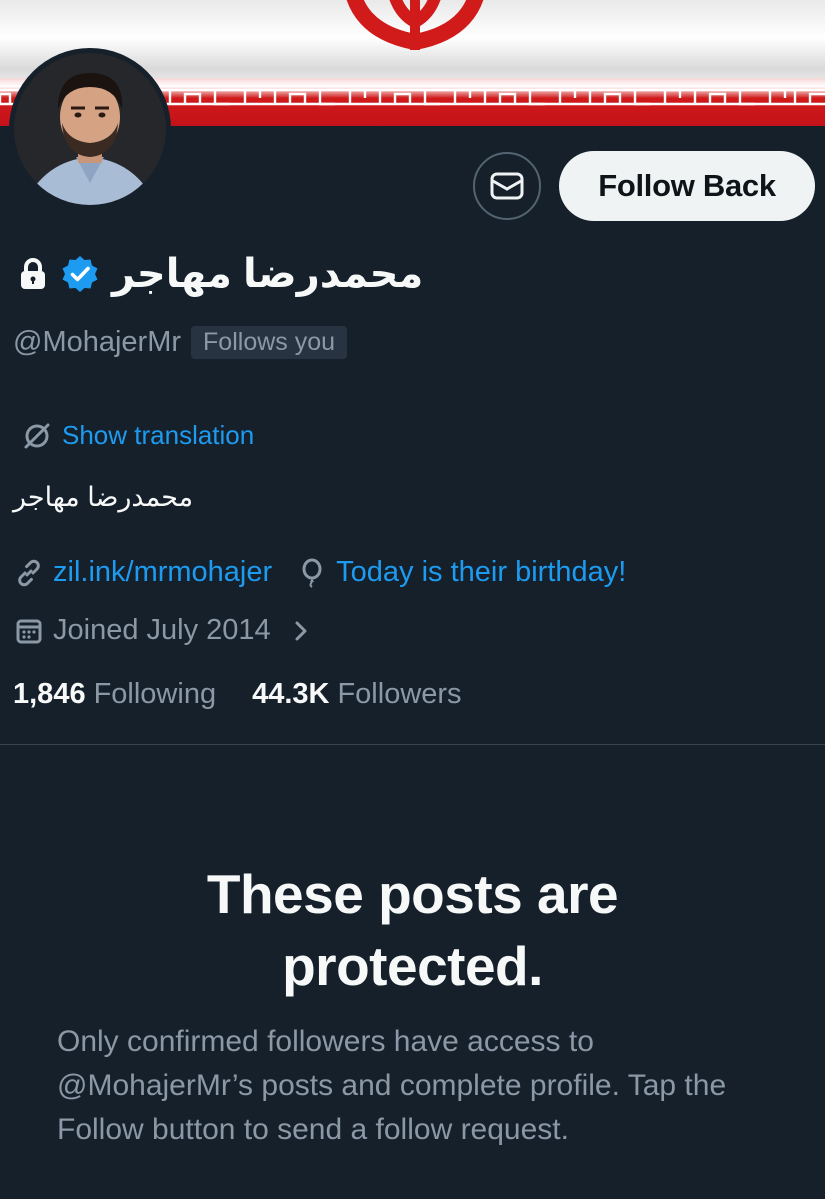 The height and width of the screenshot is (1199, 825). I want to click on following-link: 1,846 Following, so click(114, 694).